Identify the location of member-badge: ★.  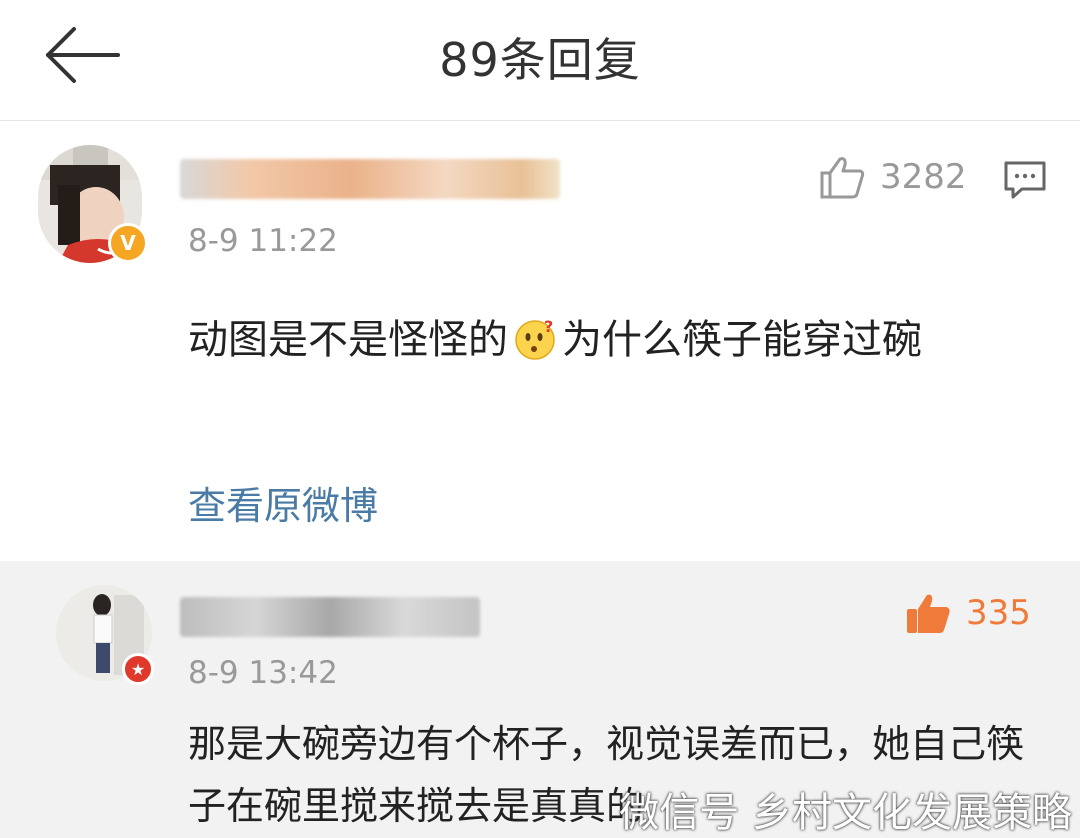
(138, 669).